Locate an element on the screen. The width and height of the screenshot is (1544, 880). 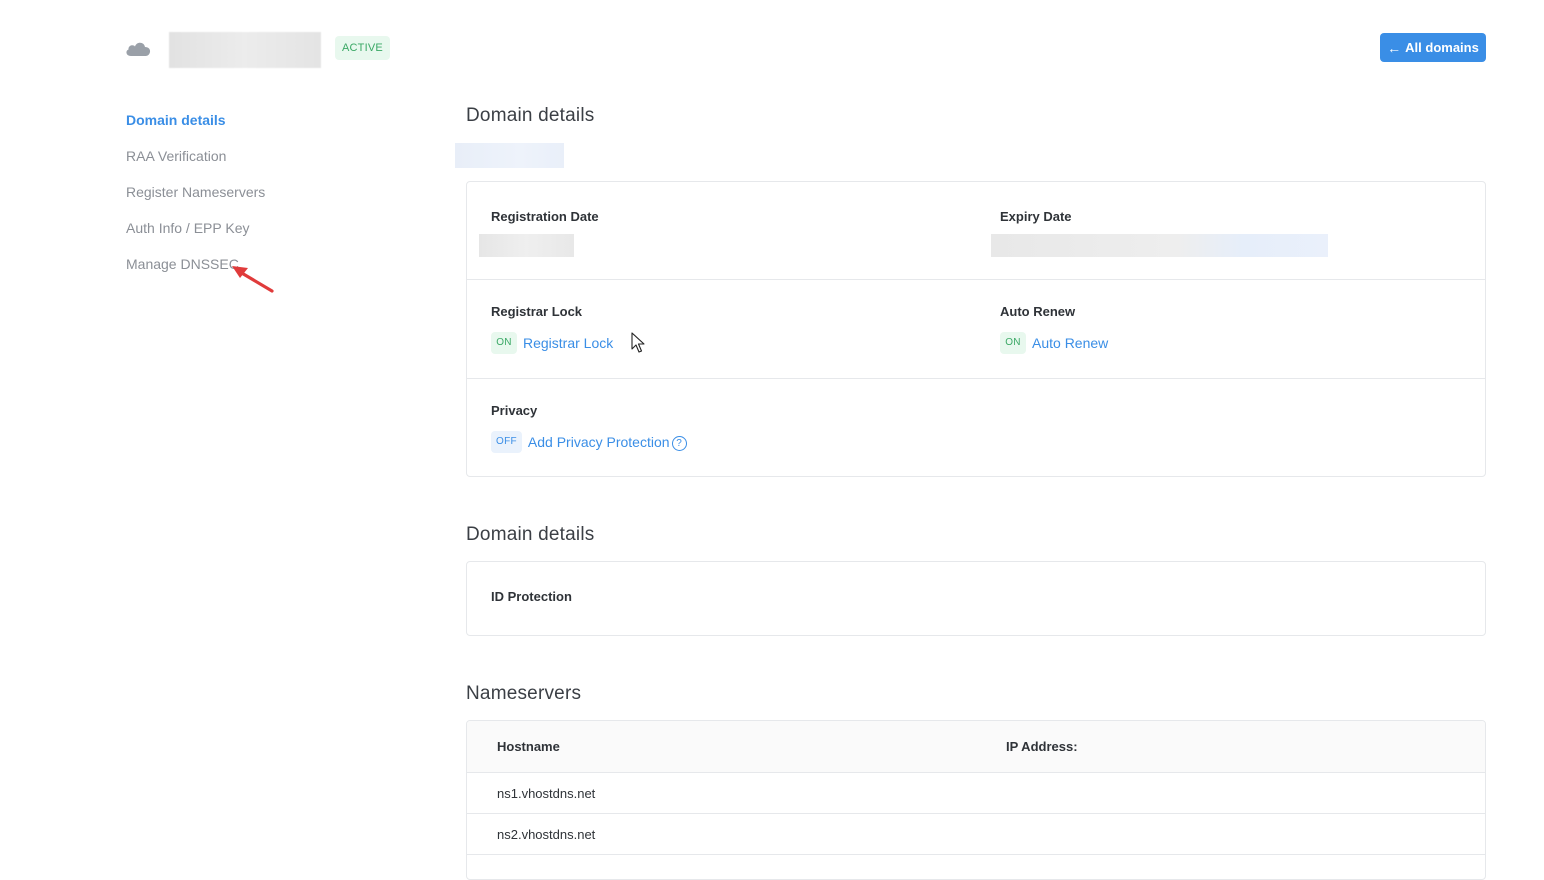
auto-renew-toggle: ON Auto Renew is located at coordinates (1054, 343).